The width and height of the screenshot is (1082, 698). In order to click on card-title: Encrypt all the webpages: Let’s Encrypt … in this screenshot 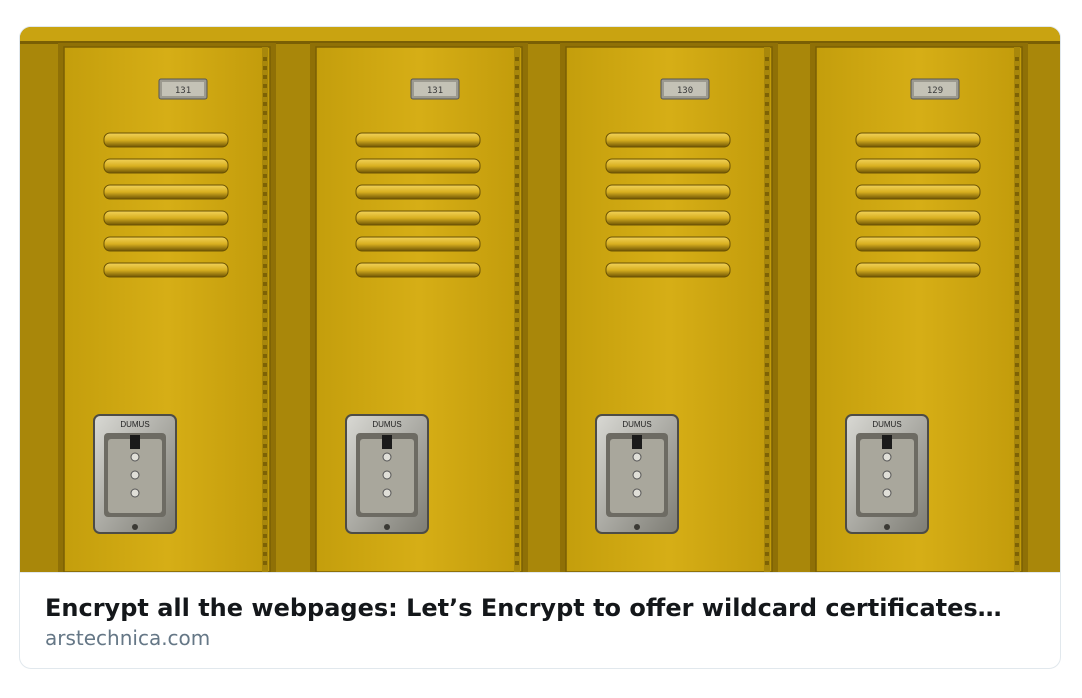, I will do `click(540, 608)`.